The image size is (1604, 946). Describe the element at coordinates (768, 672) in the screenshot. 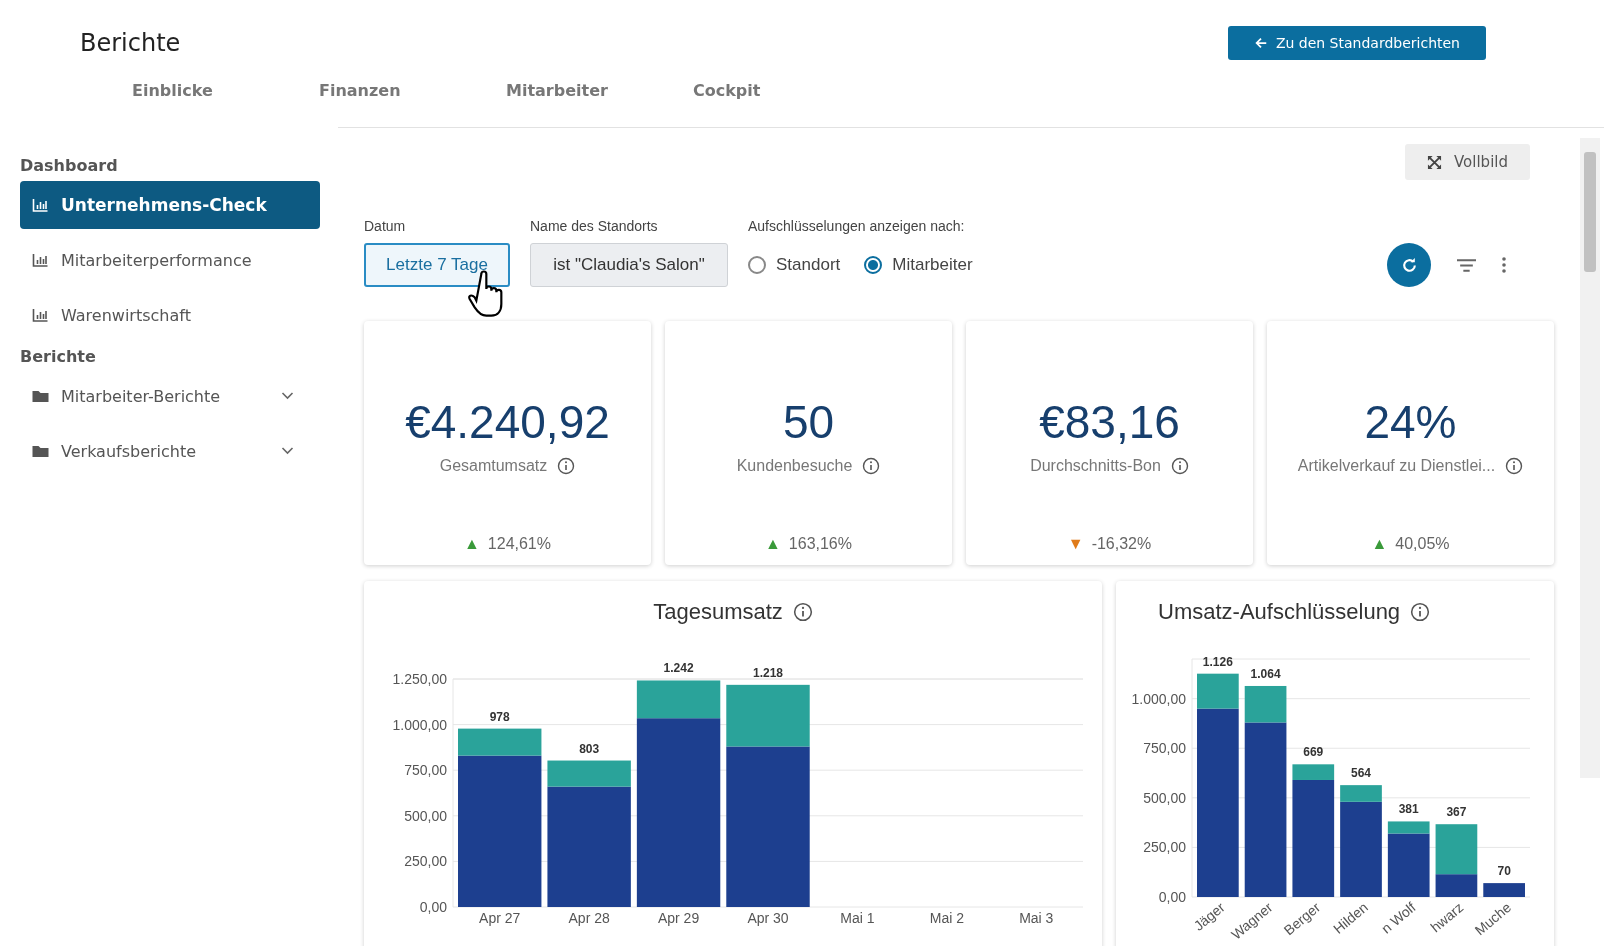

I see `bar-value-label: 1.218` at that location.